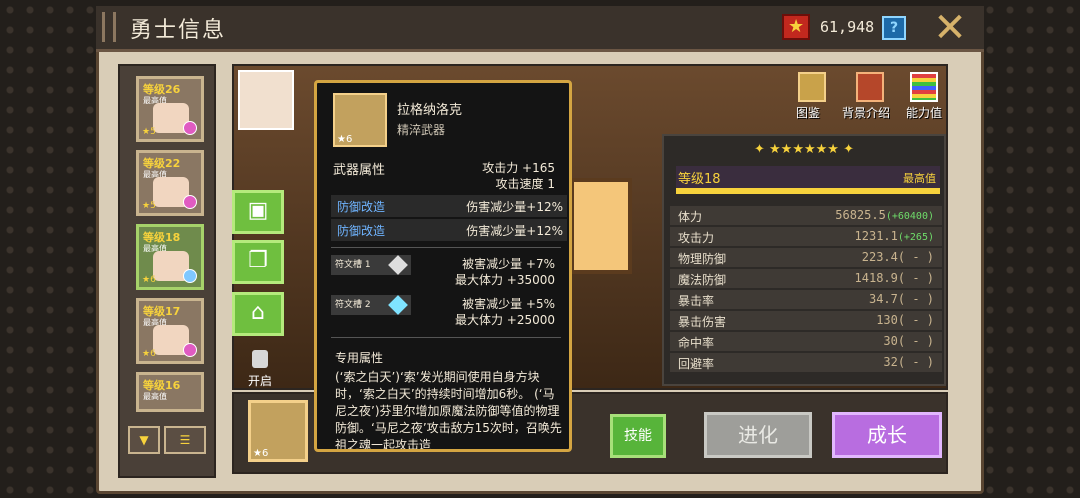  I want to click on title-decoration, so click(109, 27).